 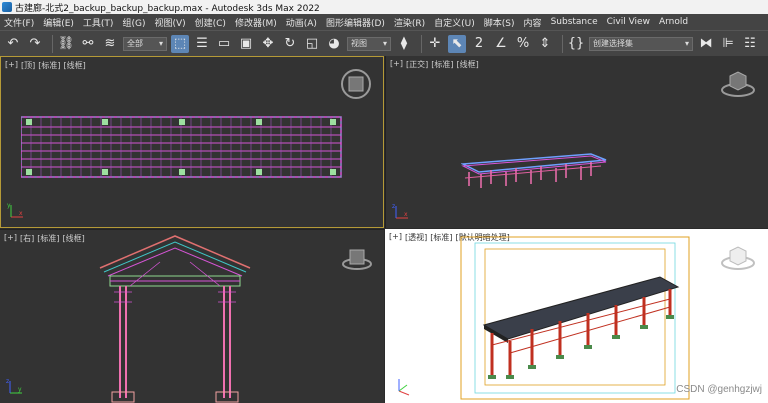 I want to click on front-view-wireframe, so click(x=534, y=170).